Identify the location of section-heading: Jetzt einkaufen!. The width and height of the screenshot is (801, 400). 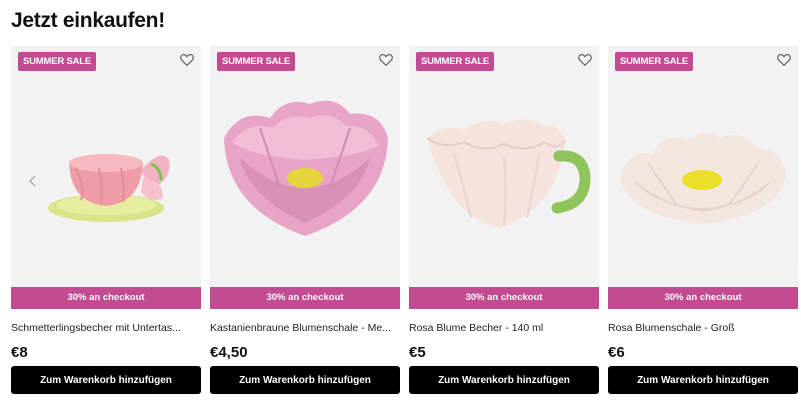
(88, 20).